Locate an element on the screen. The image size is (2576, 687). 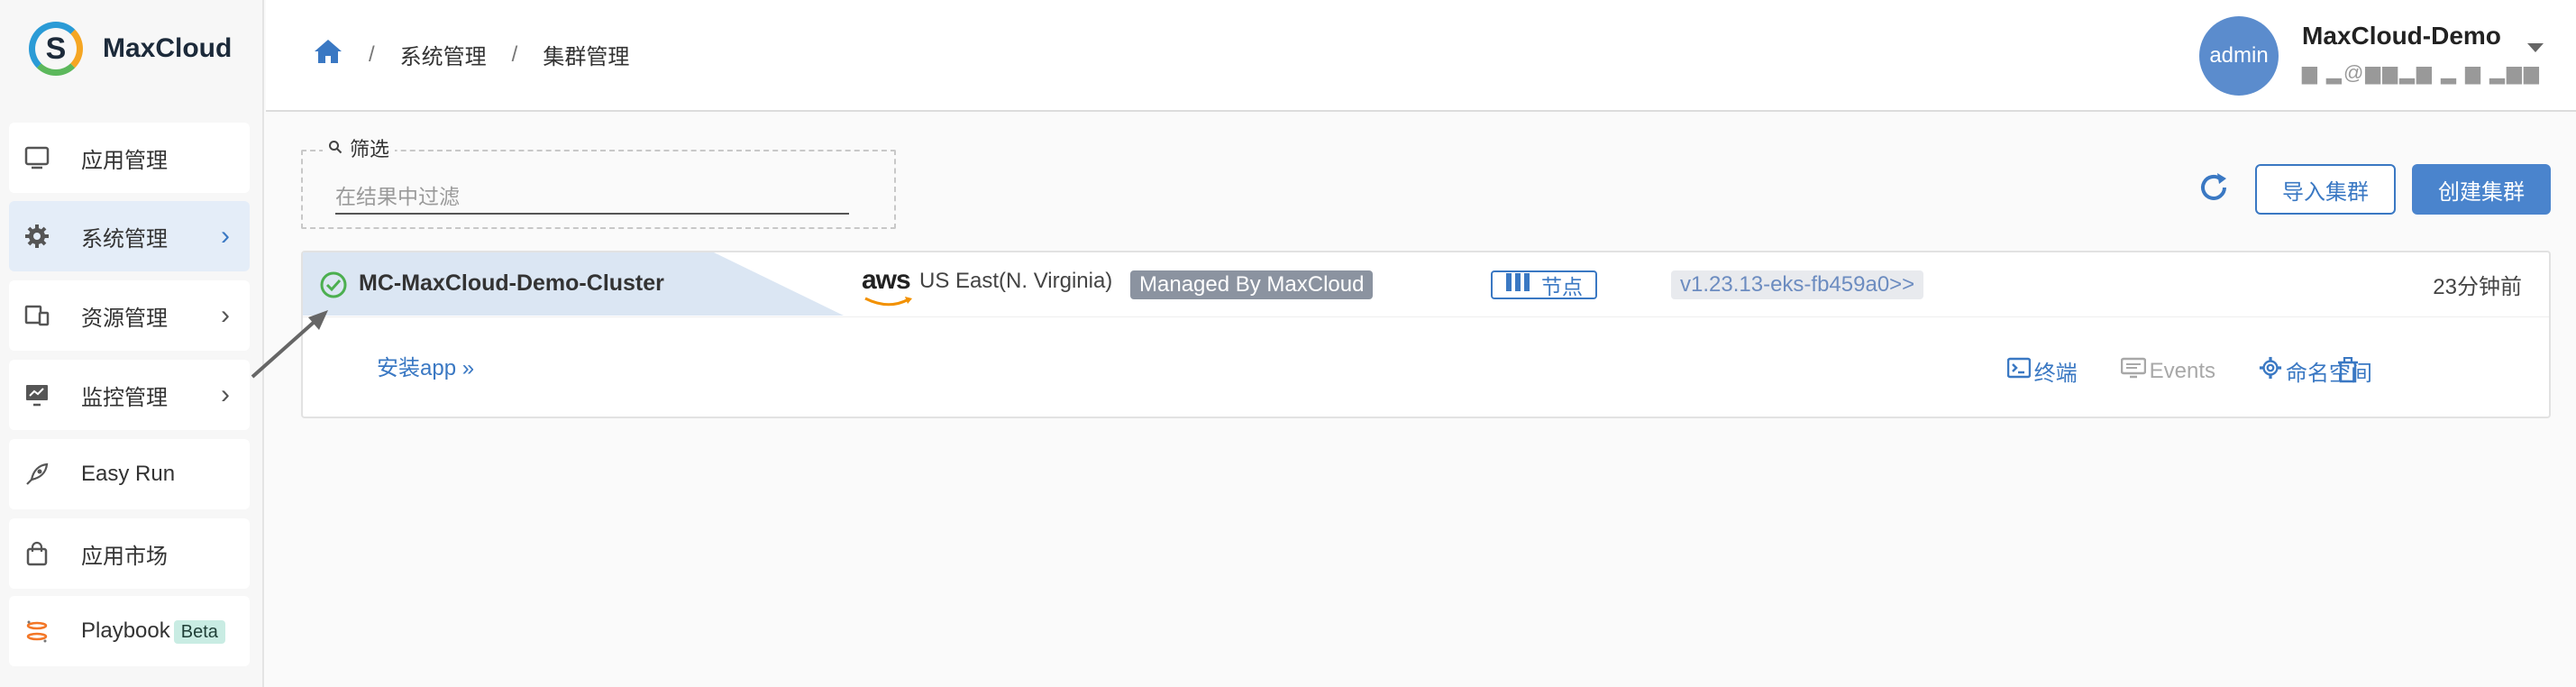
filter-input is located at coordinates (592, 197).